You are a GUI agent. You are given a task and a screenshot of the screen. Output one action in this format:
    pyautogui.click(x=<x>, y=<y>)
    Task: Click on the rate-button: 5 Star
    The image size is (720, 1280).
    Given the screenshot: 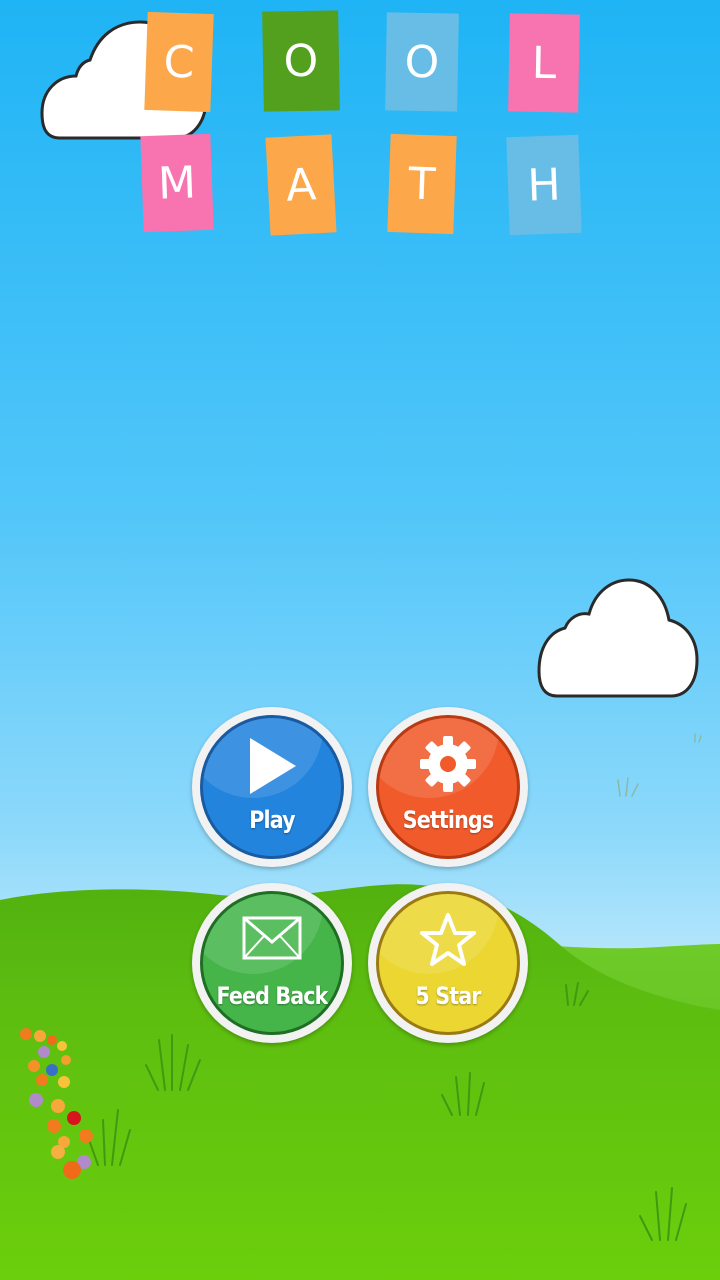 What is the action you would take?
    pyautogui.click(x=448, y=963)
    